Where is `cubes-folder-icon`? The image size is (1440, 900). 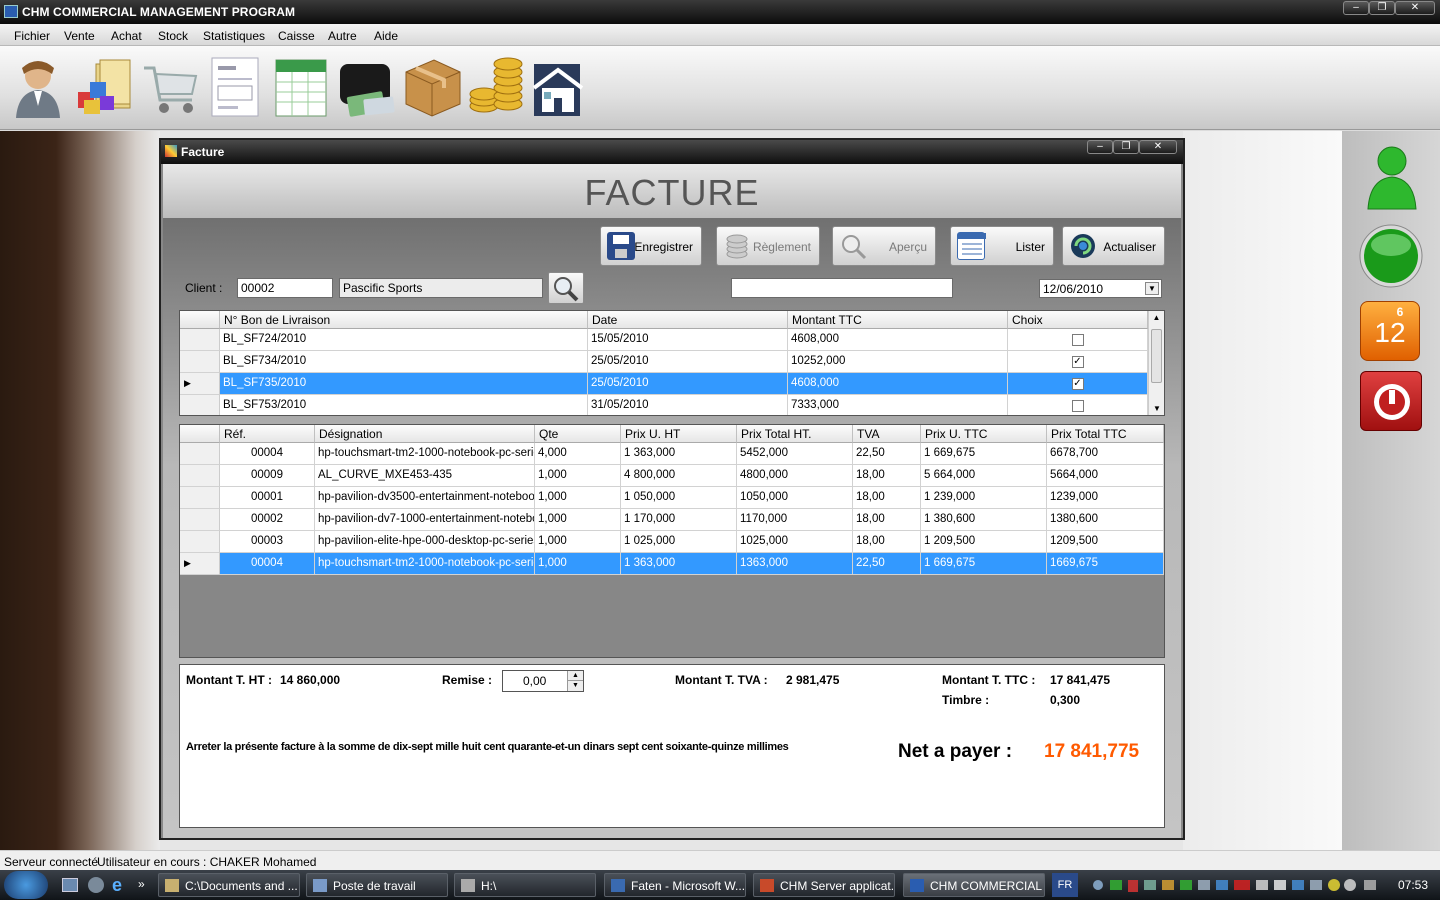
cubes-folder-icon is located at coordinates (104, 86).